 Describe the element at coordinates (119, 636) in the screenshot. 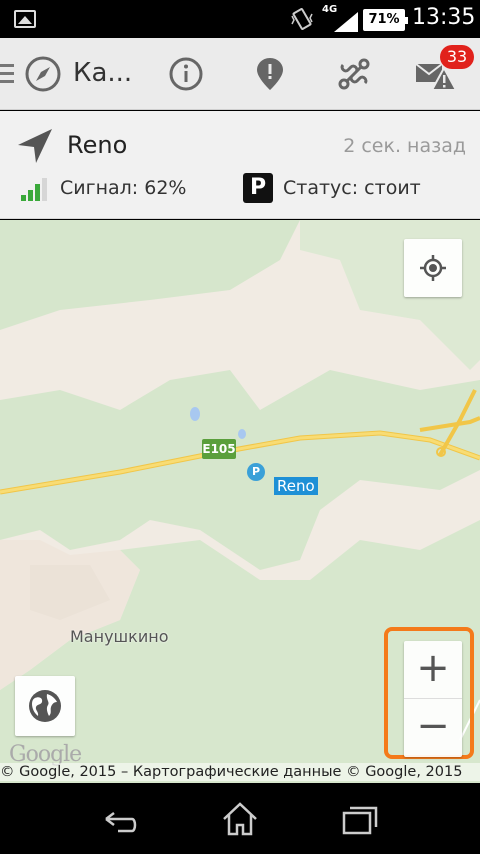

I see `village-label: Манушкино` at that location.